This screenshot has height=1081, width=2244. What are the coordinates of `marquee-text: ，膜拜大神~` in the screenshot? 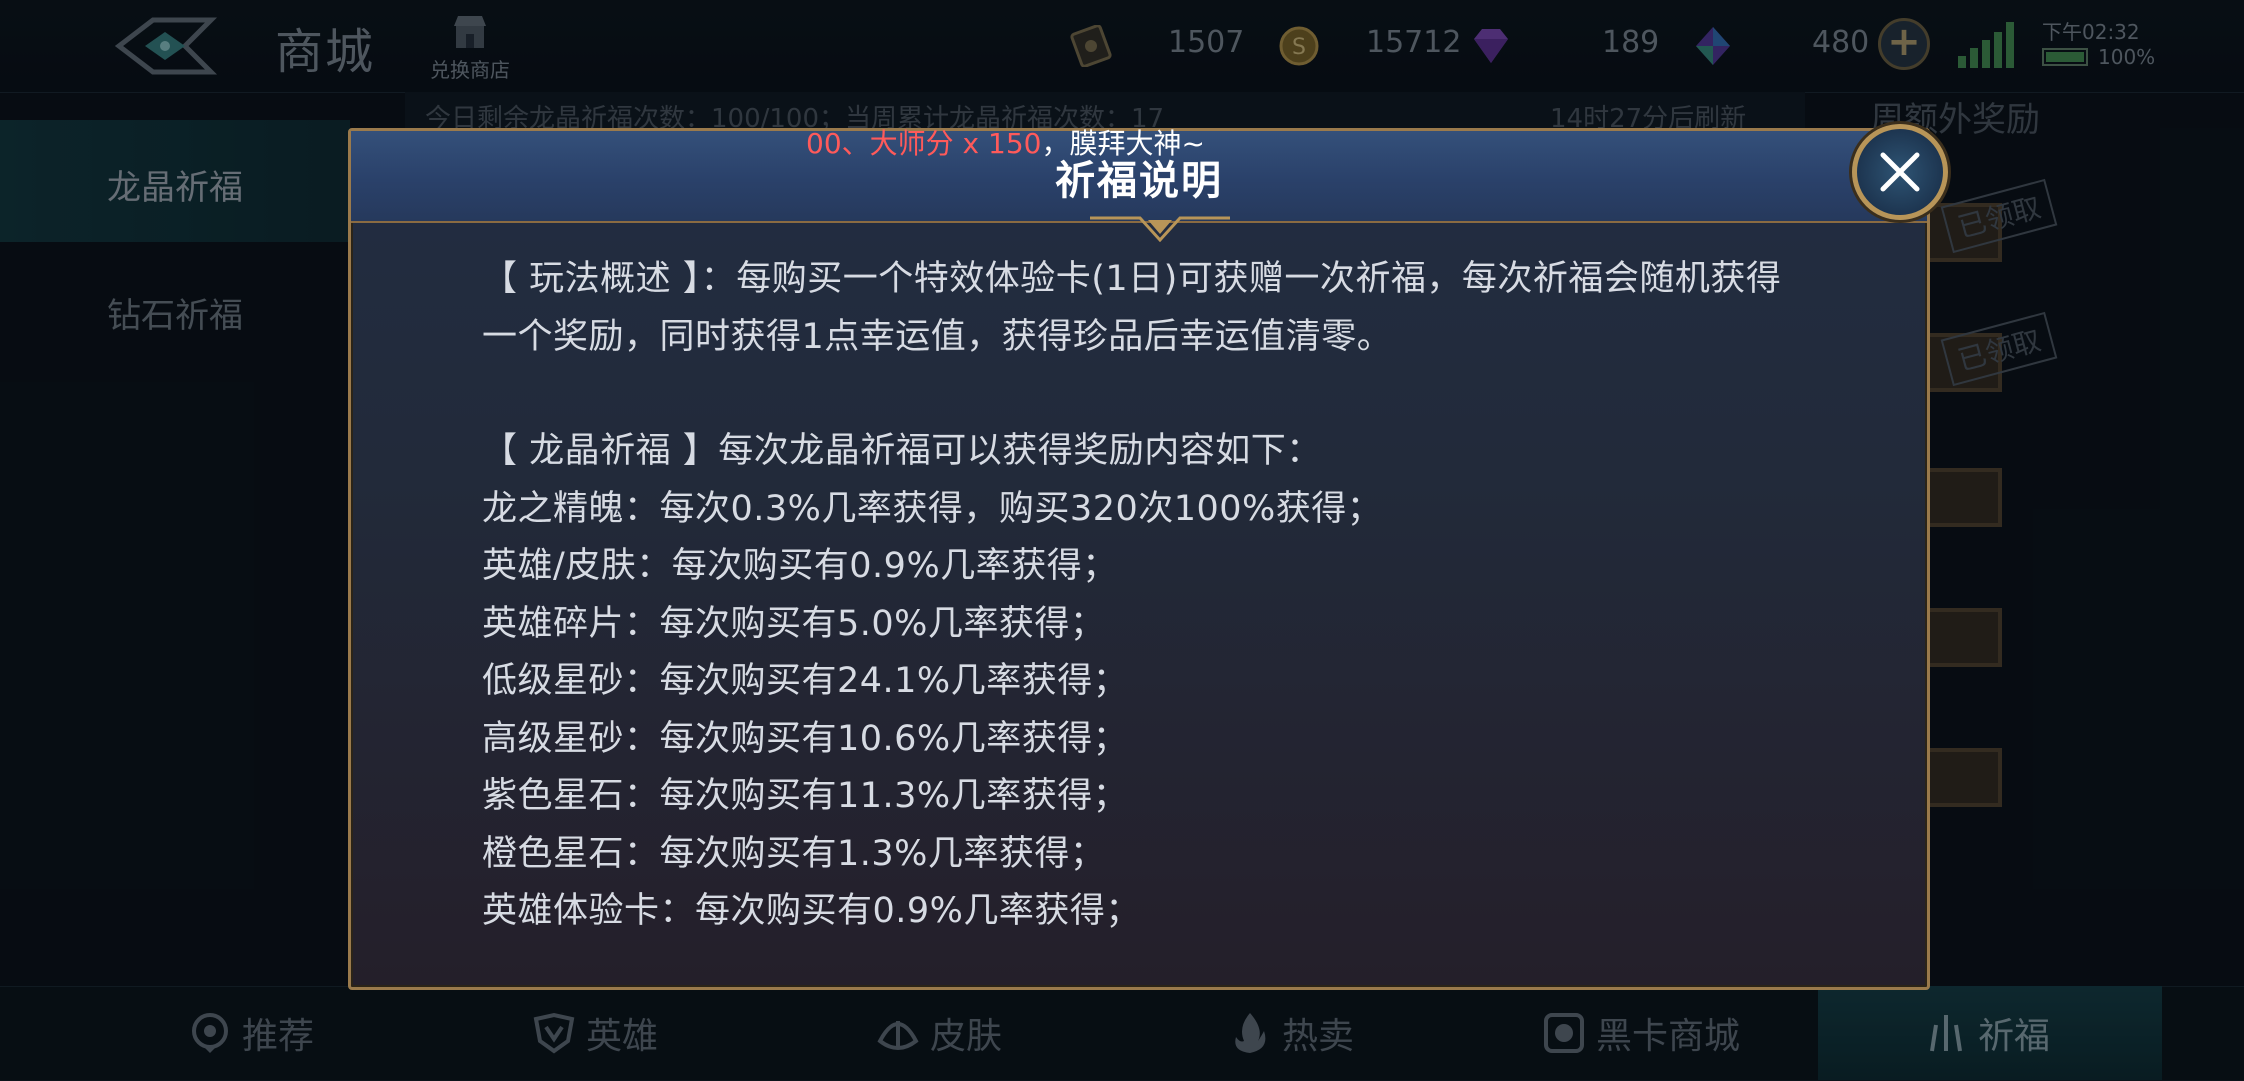 It's located at (1123, 143).